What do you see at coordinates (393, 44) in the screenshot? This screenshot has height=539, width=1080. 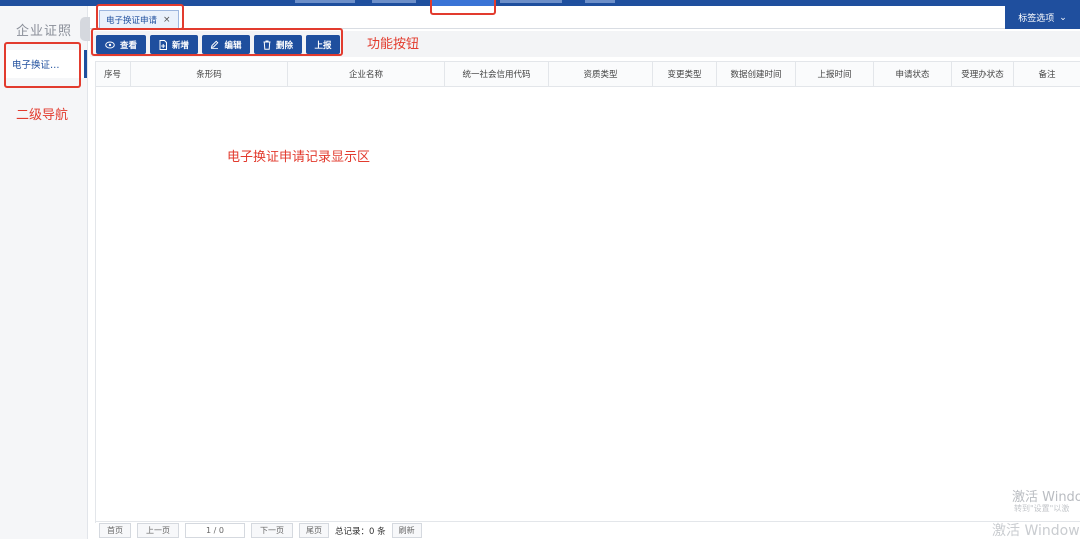 I see `annotation-function-buttons: 功能按钮` at bounding box center [393, 44].